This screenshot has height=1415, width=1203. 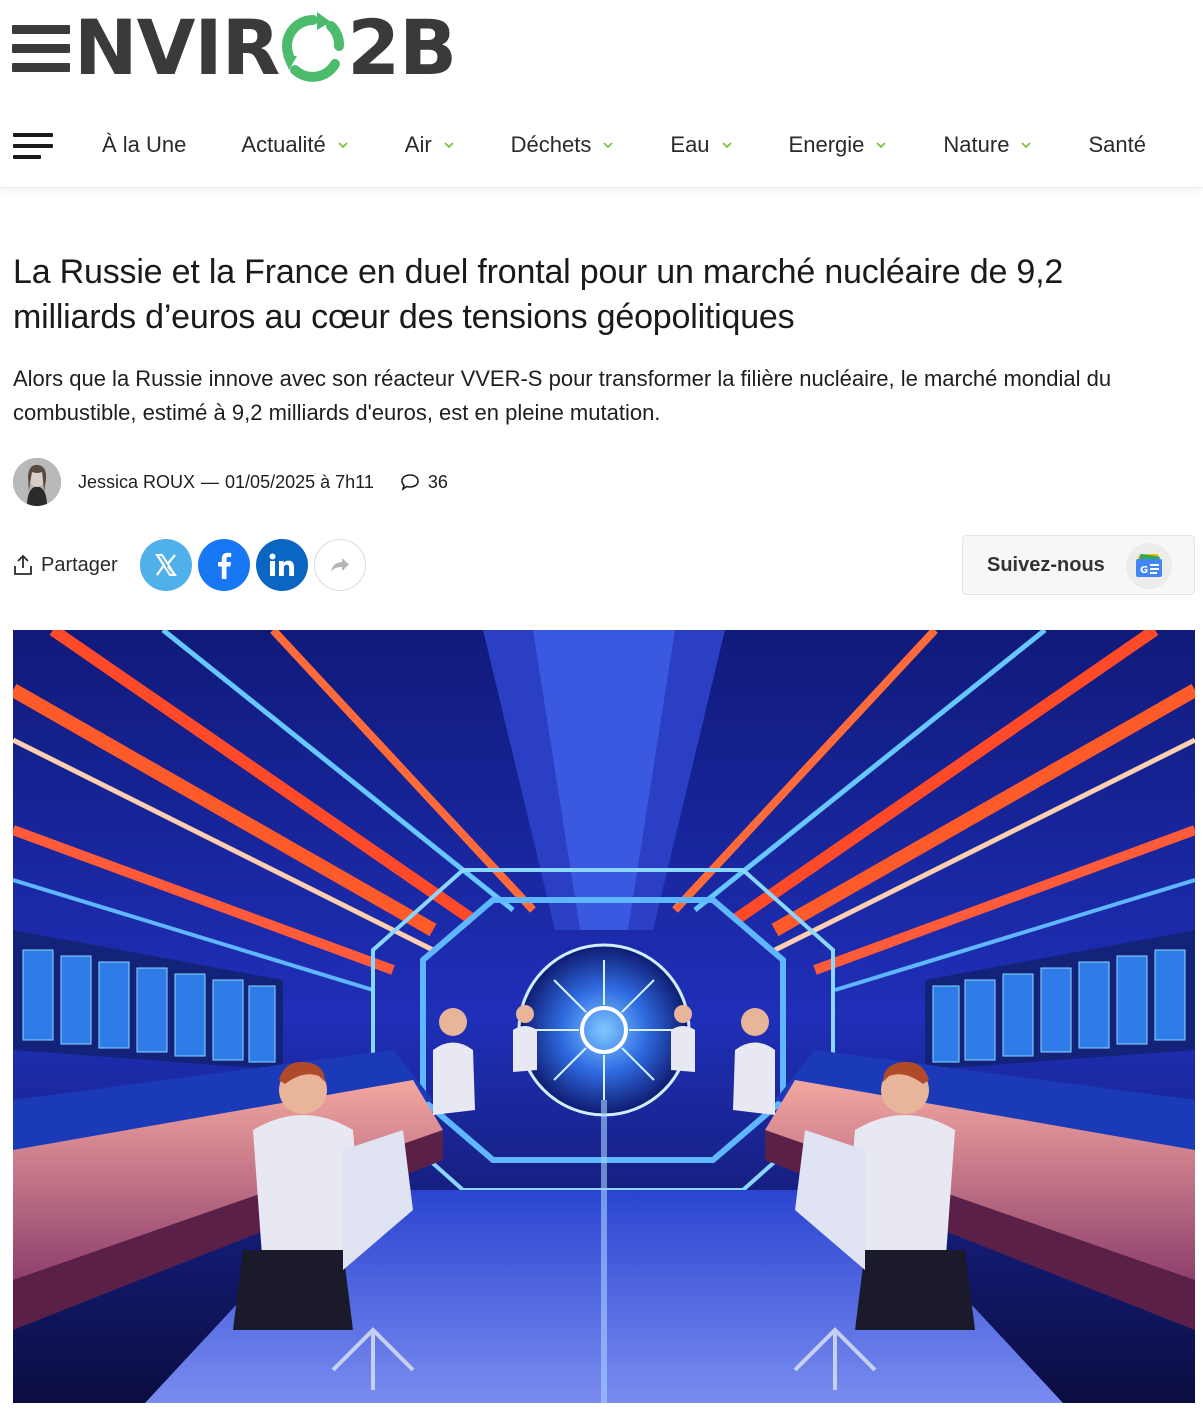 I want to click on nav-item-a-la-une: À la Une, so click(x=144, y=145).